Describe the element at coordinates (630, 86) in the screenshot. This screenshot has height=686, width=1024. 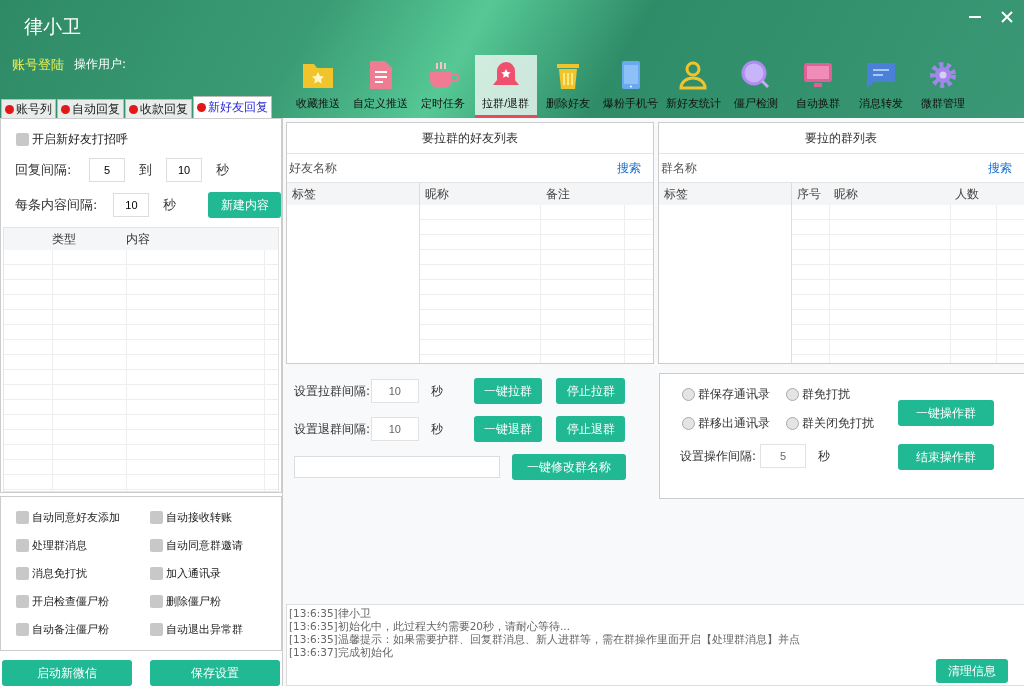
I see `toolbar-button: 爆粉手机号` at that location.